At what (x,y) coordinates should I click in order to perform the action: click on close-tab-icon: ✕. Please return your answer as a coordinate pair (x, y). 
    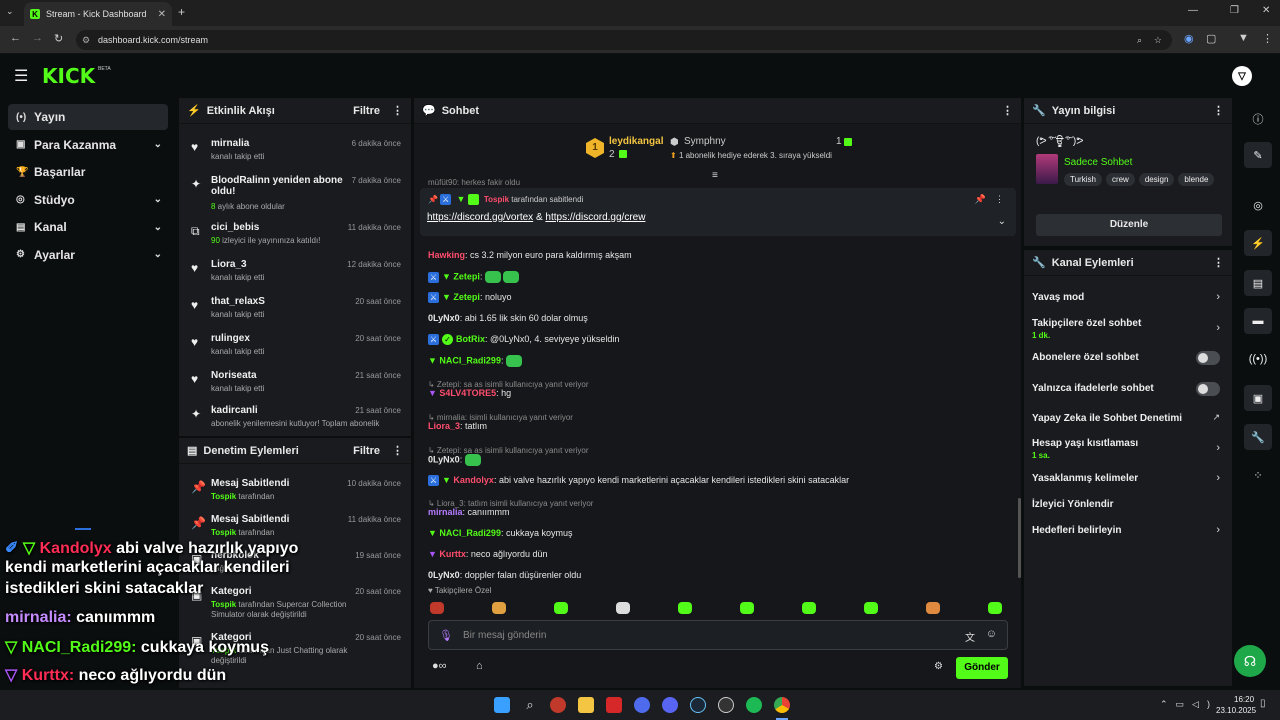
    Looking at the image, I should click on (162, 14).